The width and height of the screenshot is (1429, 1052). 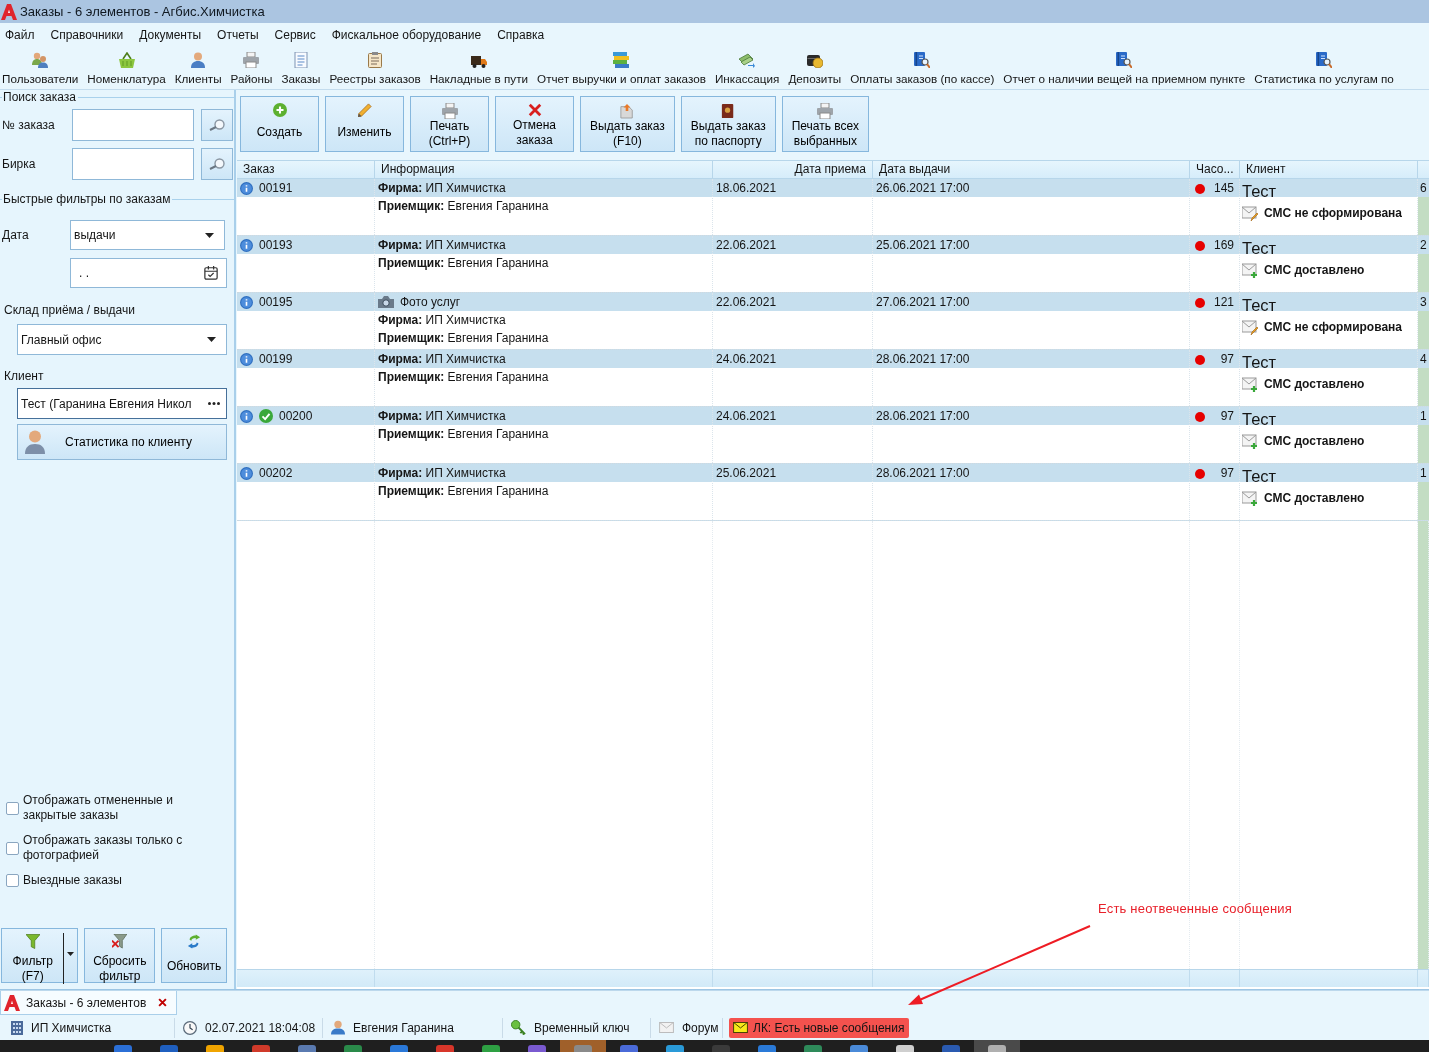 What do you see at coordinates (238, 35) in the screenshot?
I see `menu-item: Отчеты` at bounding box center [238, 35].